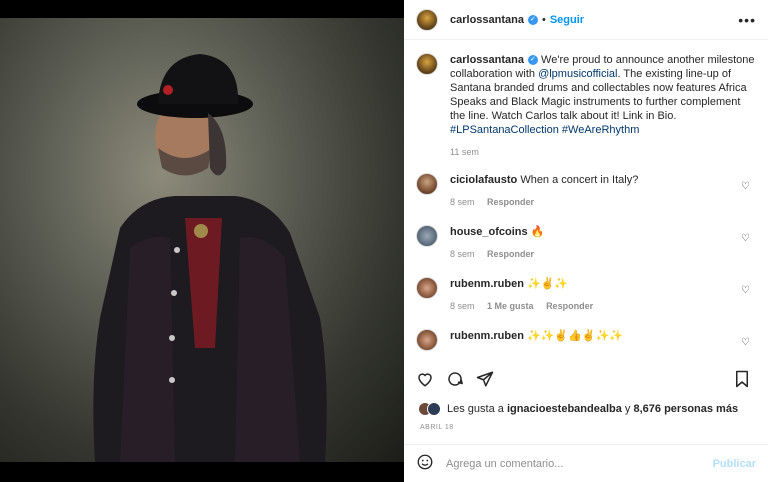  I want to click on likes-middle: y, so click(627, 409).